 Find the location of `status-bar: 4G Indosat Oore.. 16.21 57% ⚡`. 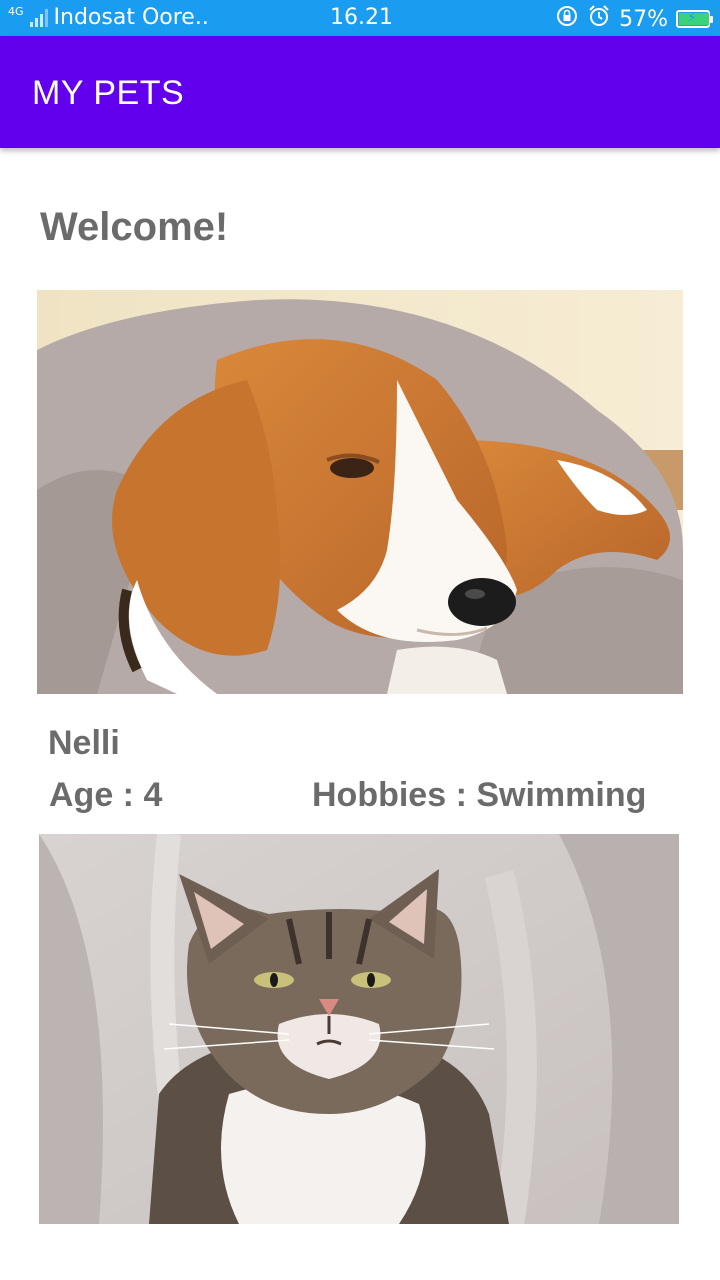

status-bar: 4G Indosat Oore.. 16.21 57% ⚡ is located at coordinates (360, 18).